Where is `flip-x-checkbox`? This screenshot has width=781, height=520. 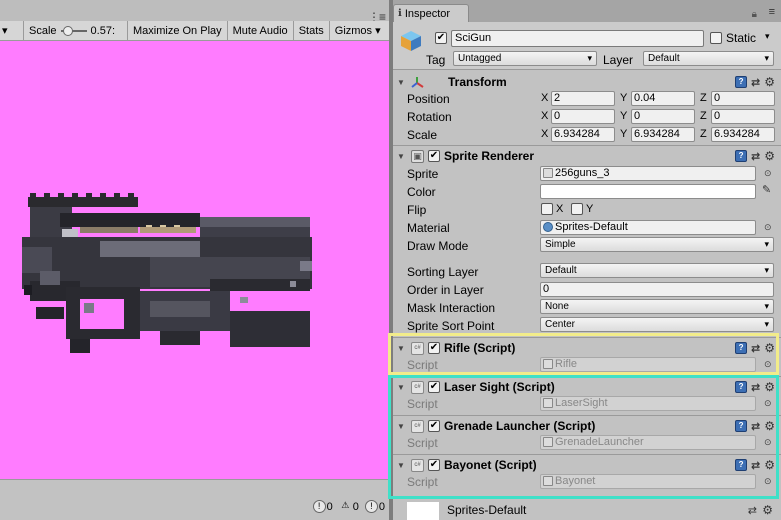 flip-x-checkbox is located at coordinates (547, 209).